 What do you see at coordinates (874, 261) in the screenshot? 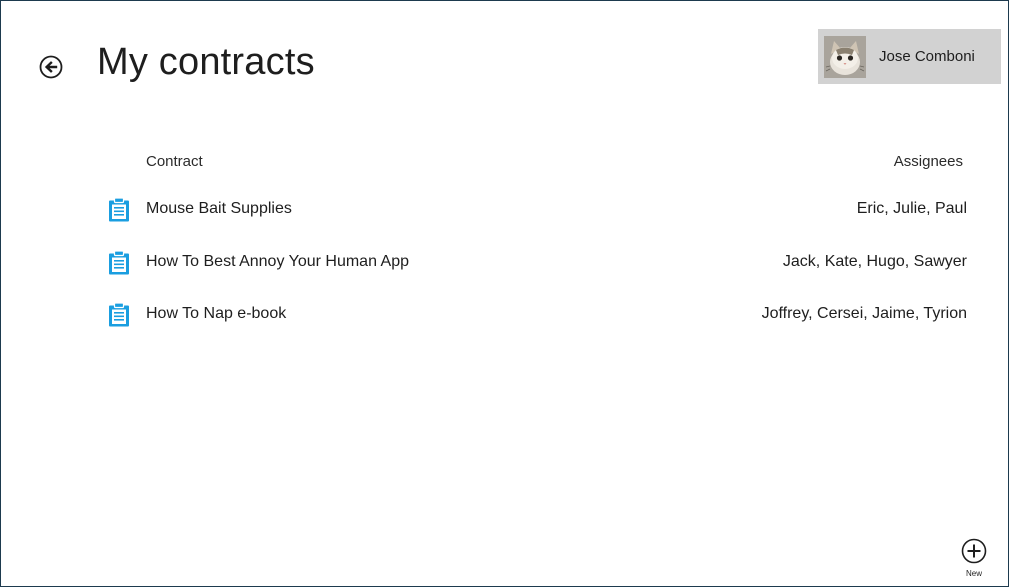
I see `contract-assignees: Jack, Kate, Hugo, Sawyer` at bounding box center [874, 261].